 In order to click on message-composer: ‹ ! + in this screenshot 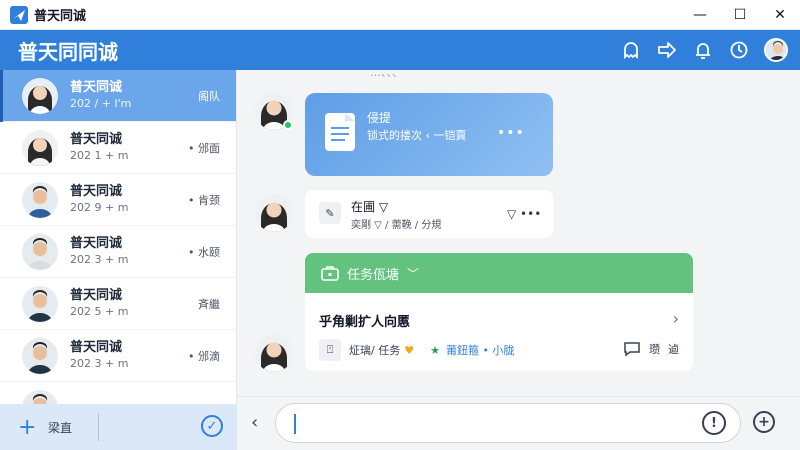, I will do `click(518, 423)`.